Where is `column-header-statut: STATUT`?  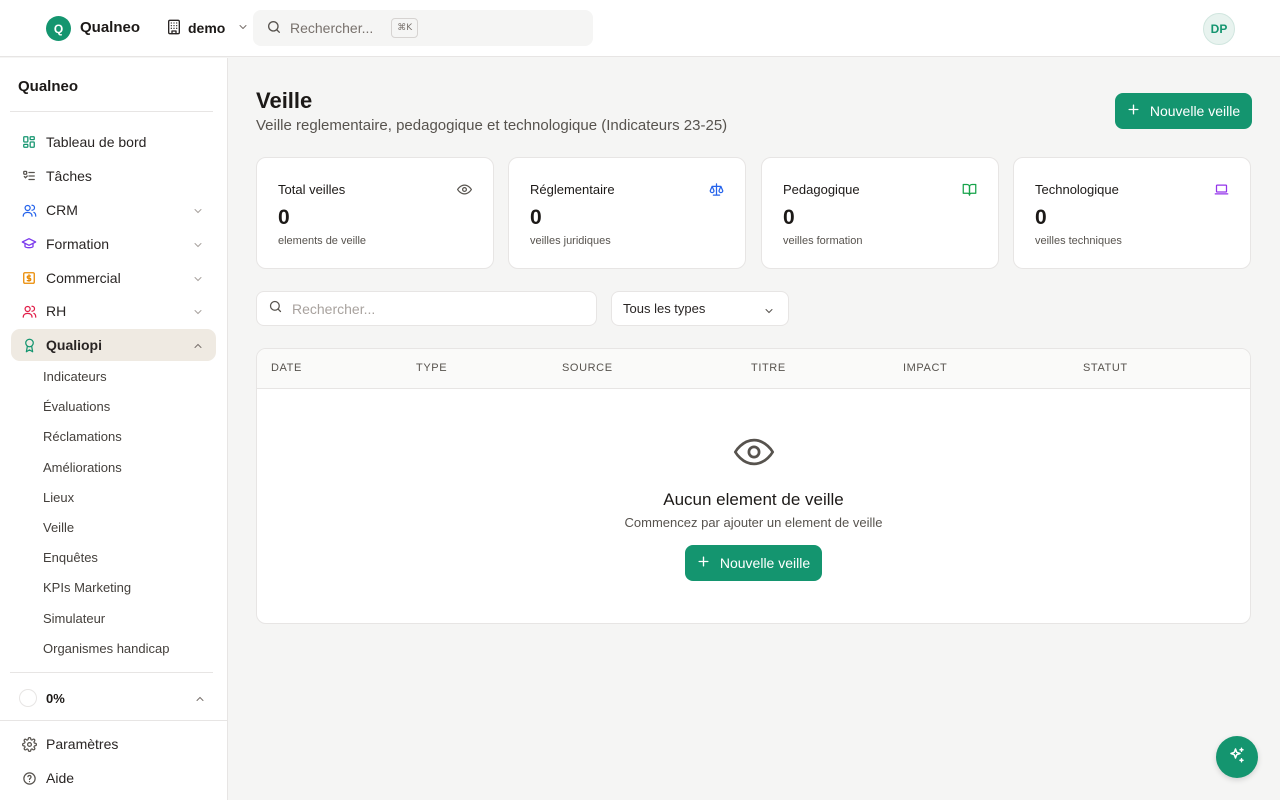 column-header-statut: STATUT is located at coordinates (1105, 368).